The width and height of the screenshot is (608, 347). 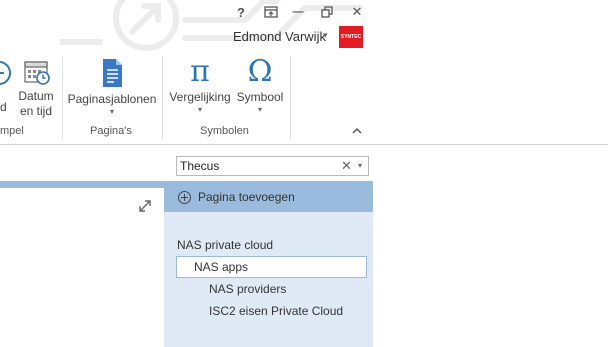 What do you see at coordinates (357, 12) in the screenshot?
I see `close-button: ✕` at bounding box center [357, 12].